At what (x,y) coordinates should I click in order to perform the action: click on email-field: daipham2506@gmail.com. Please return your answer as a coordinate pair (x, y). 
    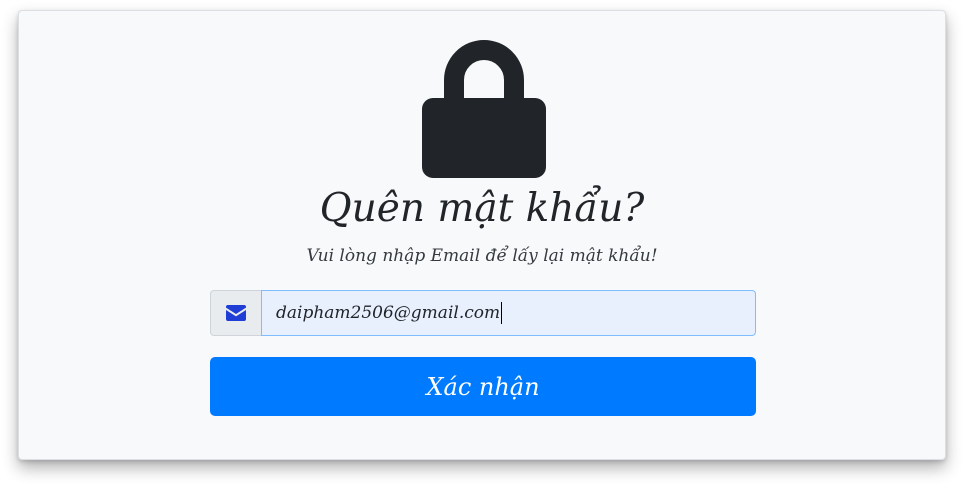
    Looking at the image, I should click on (508, 313).